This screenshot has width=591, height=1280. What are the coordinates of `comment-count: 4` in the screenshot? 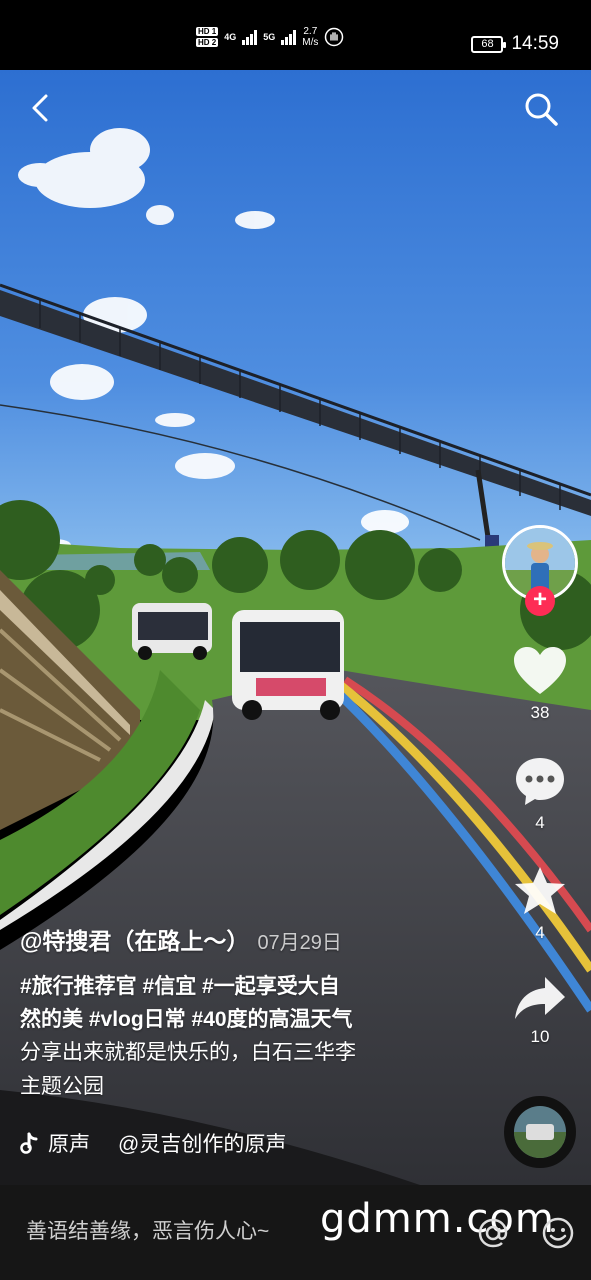 It's located at (540, 822).